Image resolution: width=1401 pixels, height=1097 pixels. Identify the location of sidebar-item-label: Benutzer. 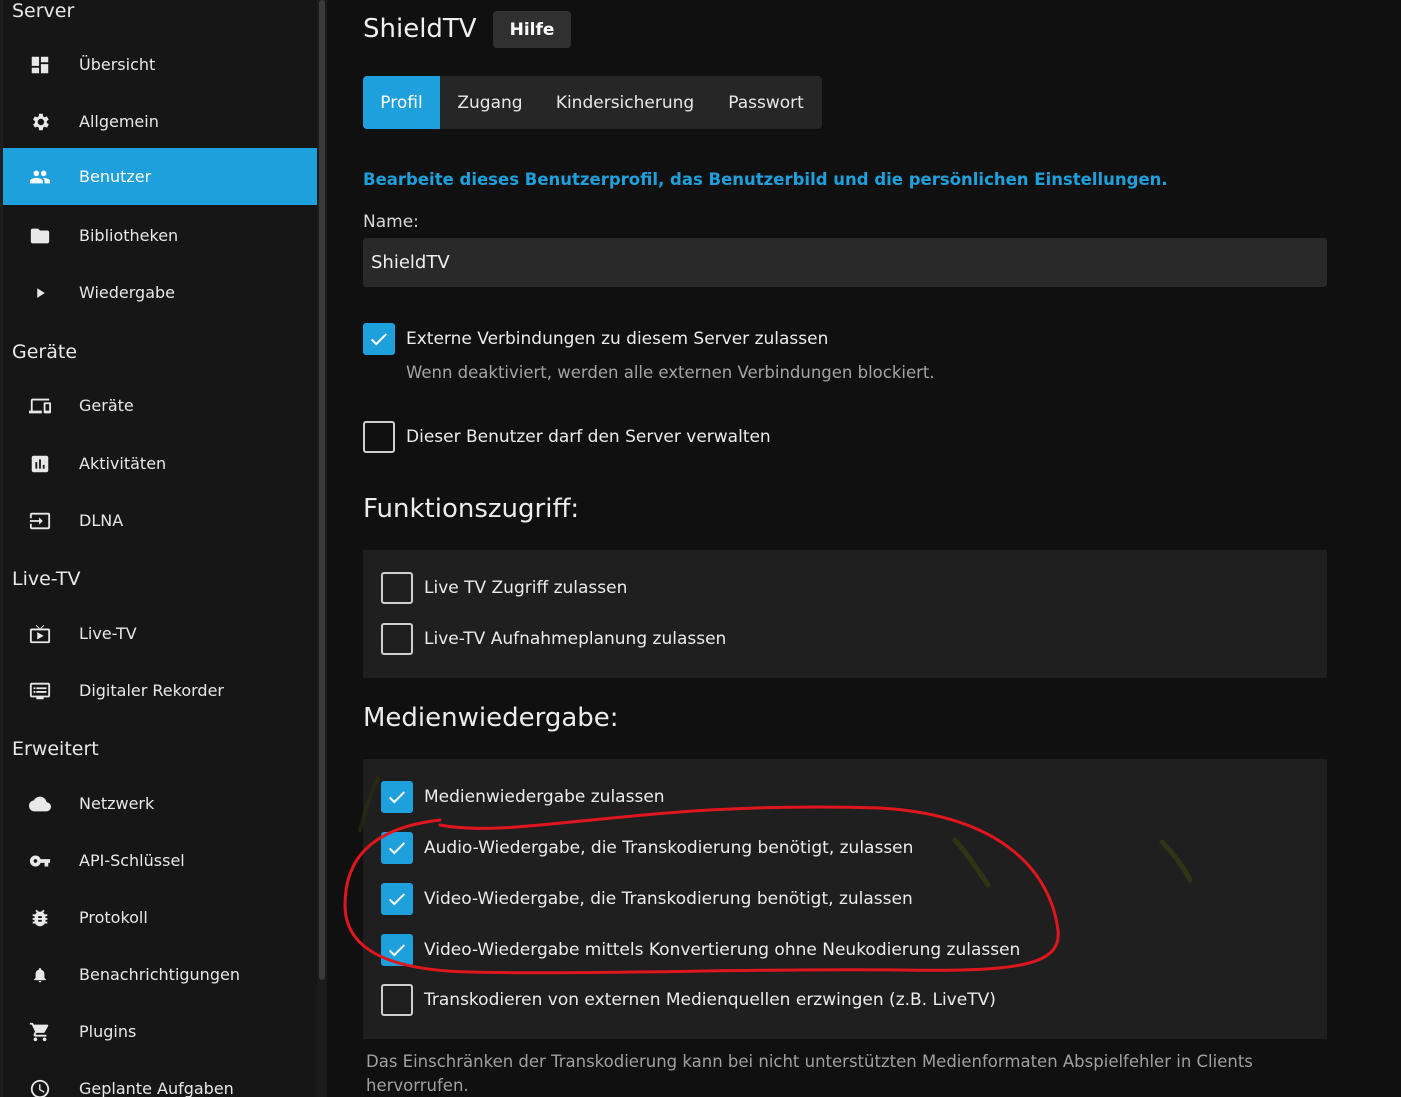
(115, 176).